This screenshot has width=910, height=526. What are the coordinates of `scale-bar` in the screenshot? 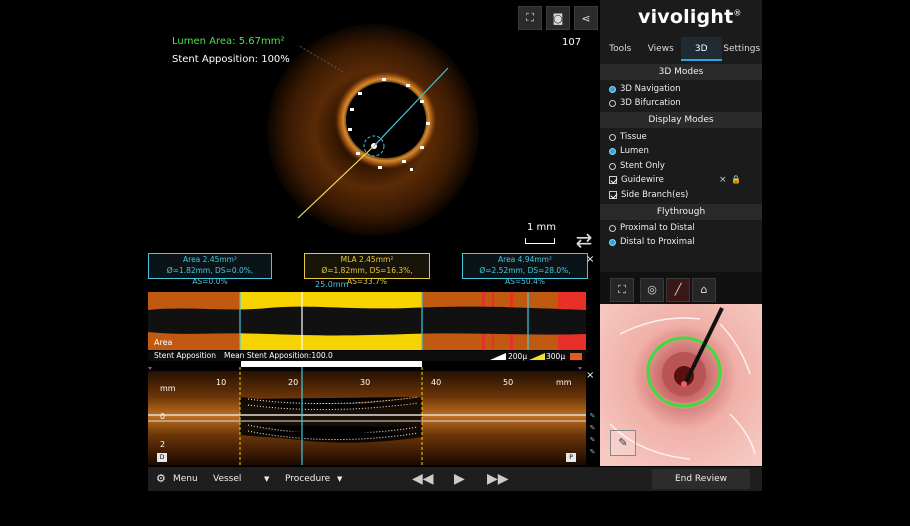 It's located at (540, 241).